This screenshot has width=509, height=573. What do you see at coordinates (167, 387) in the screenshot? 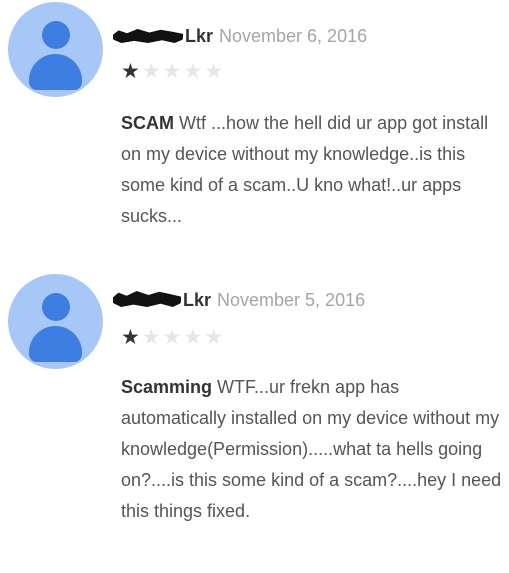
I see `review-title: Scamming` at bounding box center [167, 387].